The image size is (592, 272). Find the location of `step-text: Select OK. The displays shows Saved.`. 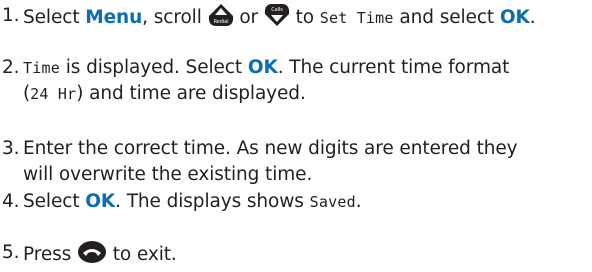

step-text: Select OK. The displays shows Saved. is located at coordinates (306, 202).